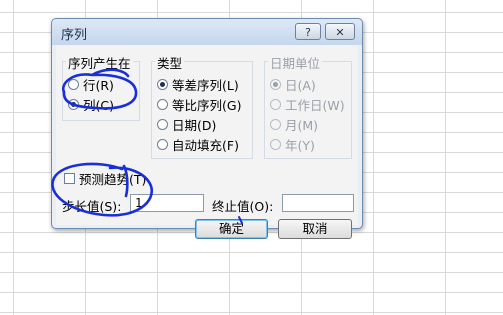 This screenshot has height=315, width=503. Describe the element at coordinates (275, 84) in the screenshot. I see `day-radio` at that location.